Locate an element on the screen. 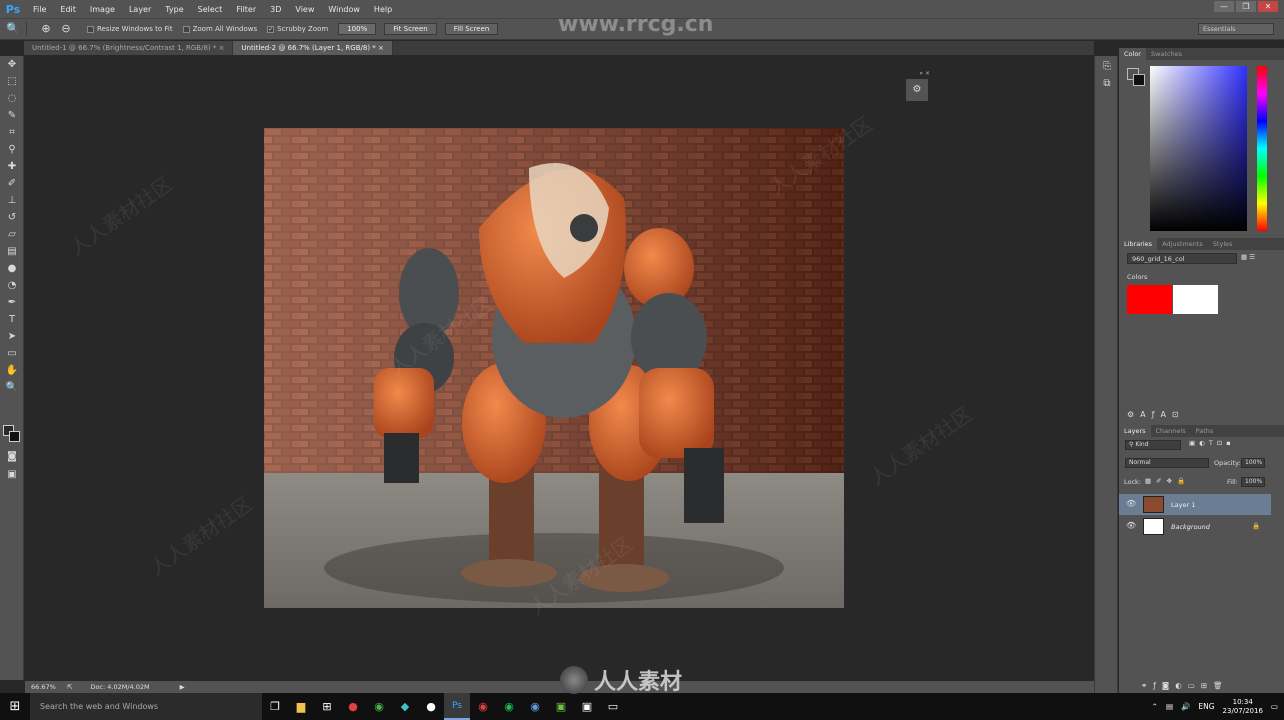 Image resolution: width=1284 pixels, height=720 pixels. network-icon: ▤ is located at coordinates (1169, 706).